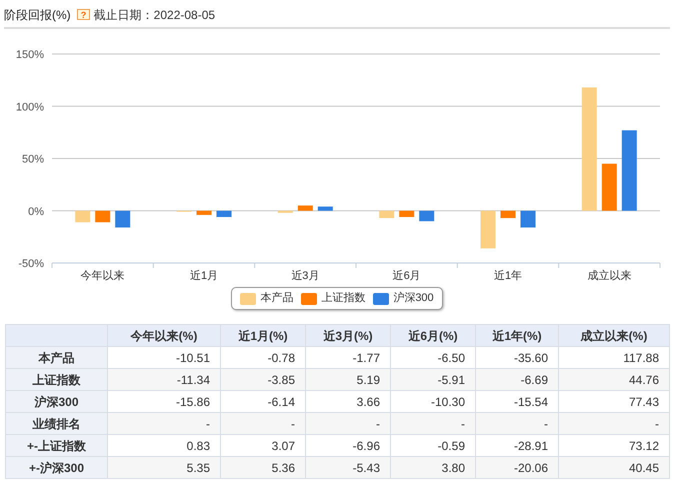 Image resolution: width=674 pixels, height=485 pixels. What do you see at coordinates (164, 335) in the screenshot?
I see `column-header: 今年以来(%)` at bounding box center [164, 335].